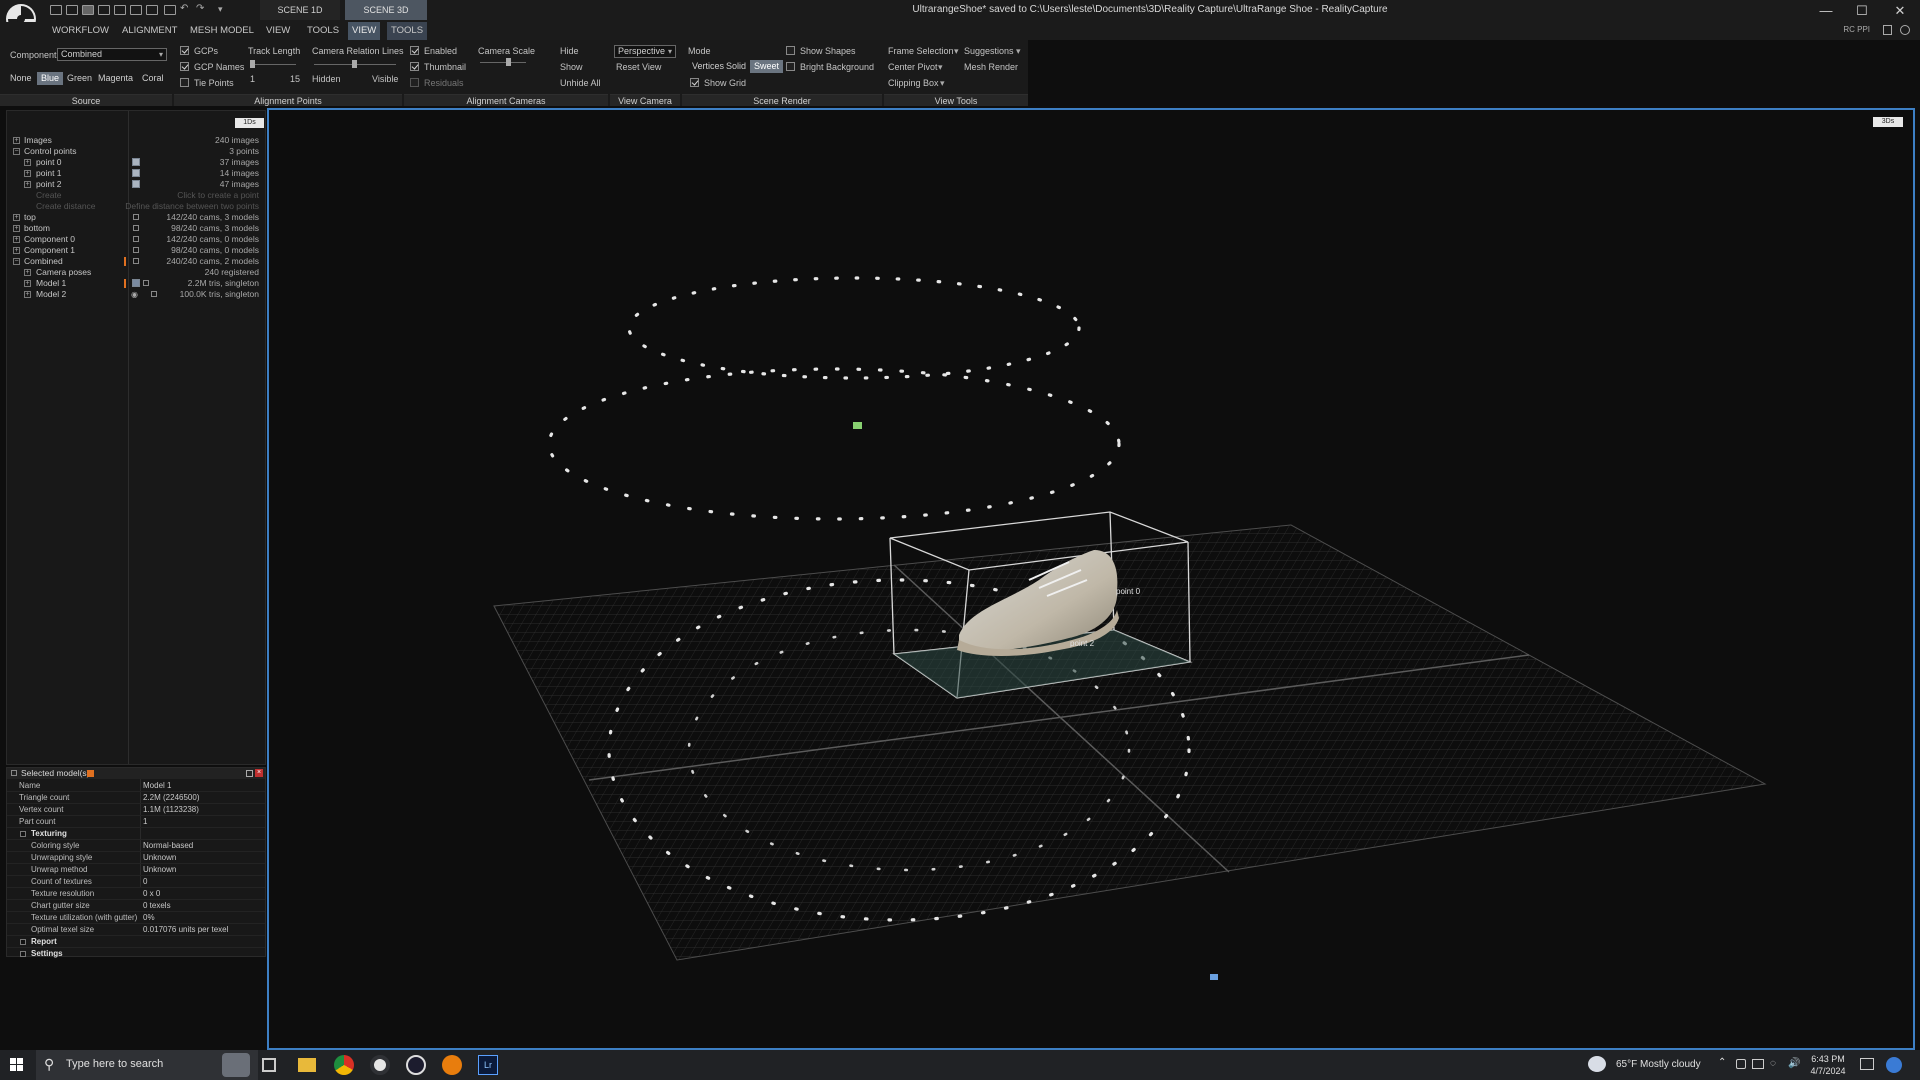  What do you see at coordinates (136, 822) in the screenshot?
I see `property-row: Part count 1` at bounding box center [136, 822].